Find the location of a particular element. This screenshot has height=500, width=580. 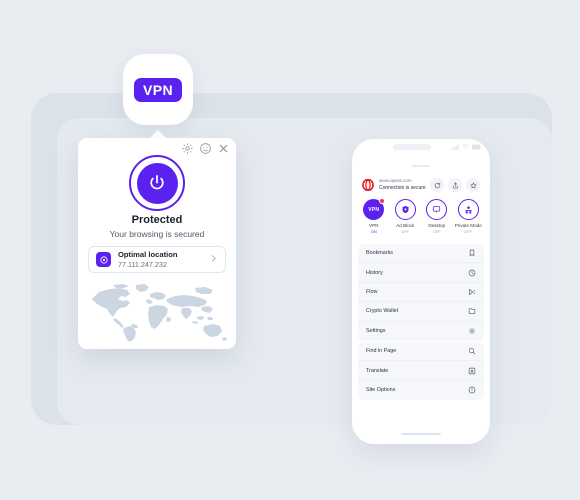

popup-titlebar is located at coordinates (205, 148).